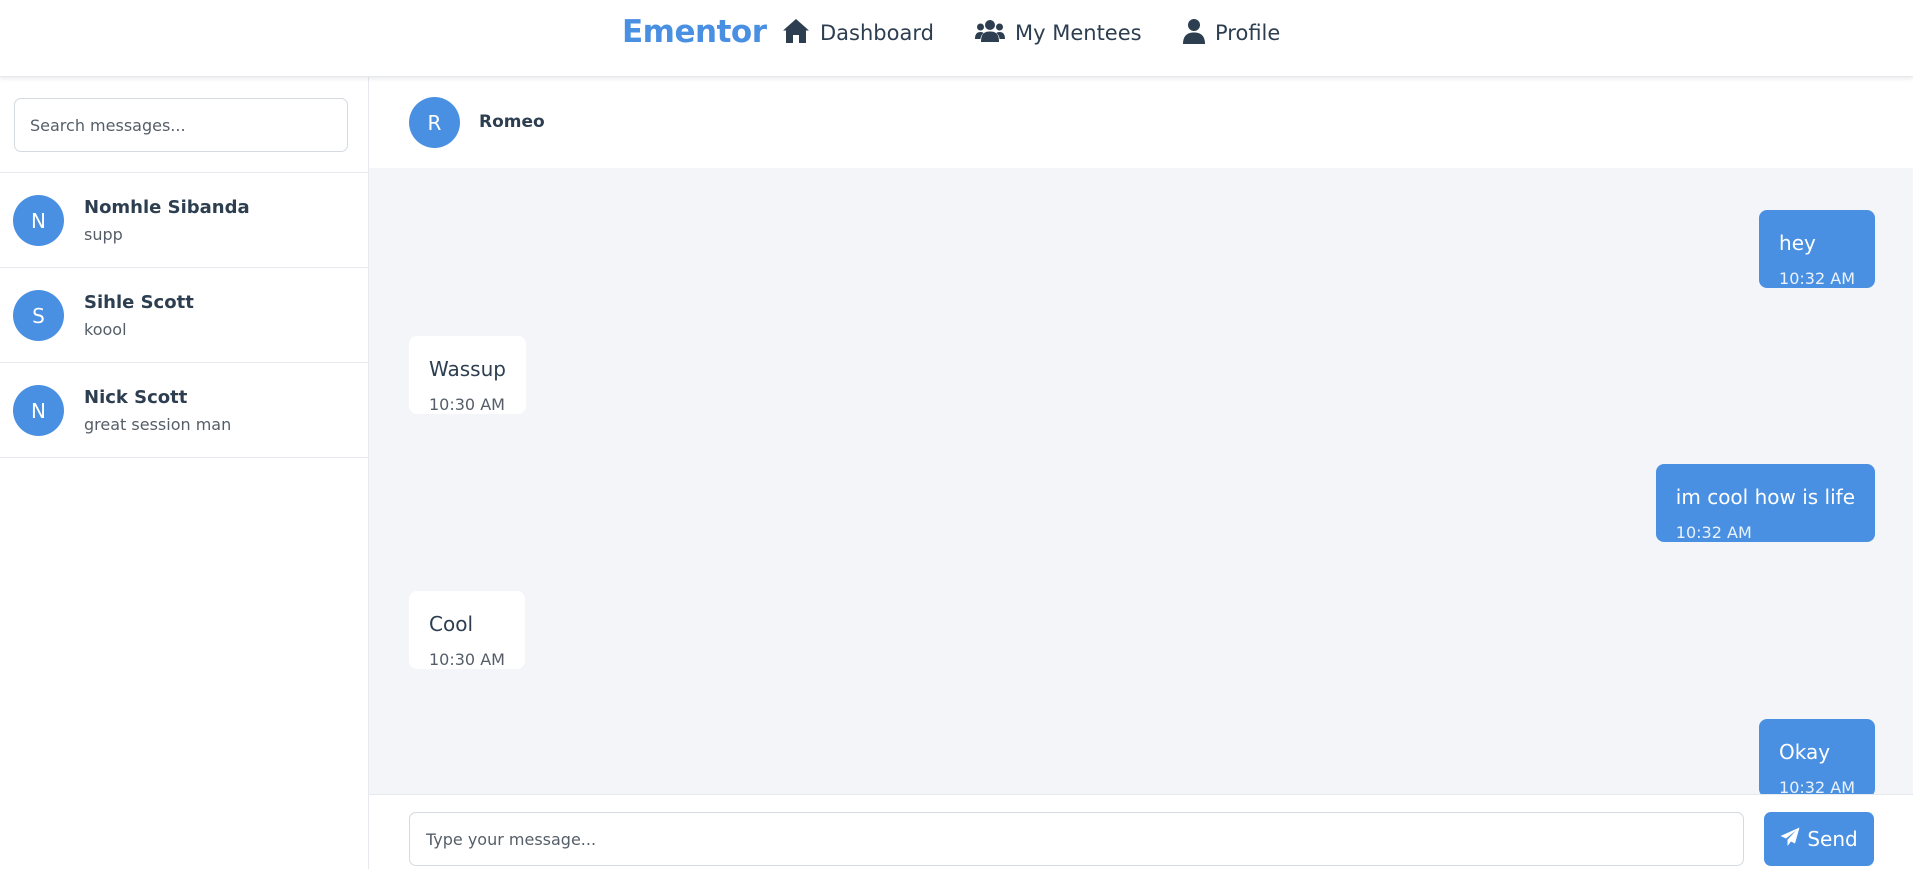 This screenshot has width=1913, height=869. I want to click on message-bubble-sent: im cool how is life 10:32 AM, so click(1765, 503).